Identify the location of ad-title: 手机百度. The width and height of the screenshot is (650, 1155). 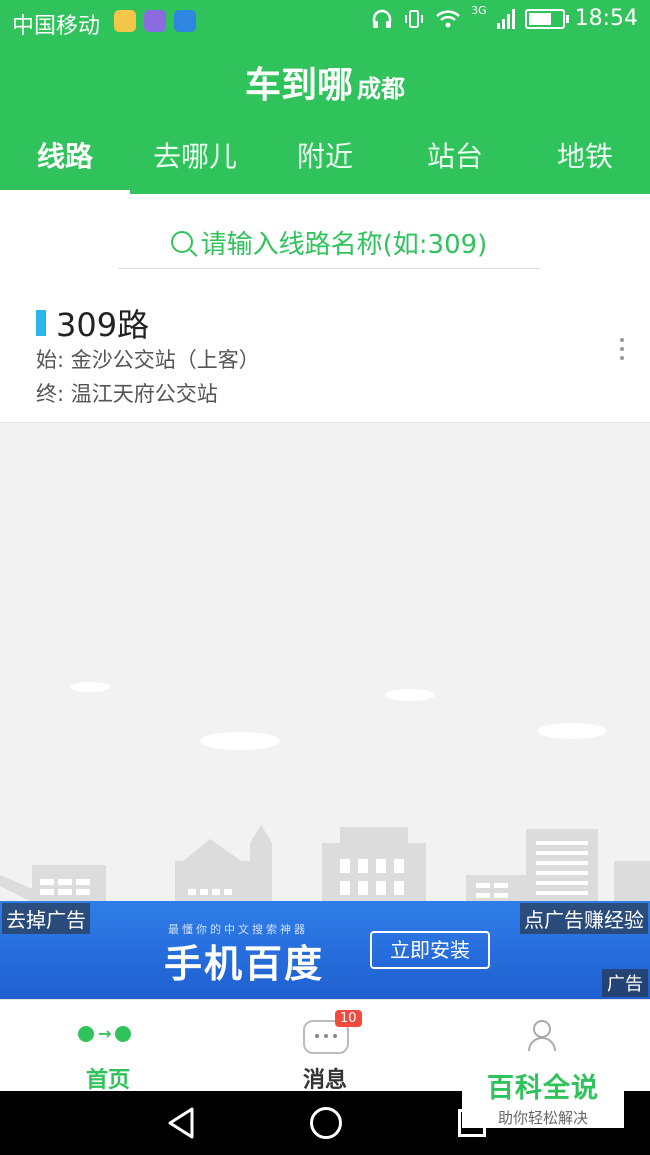
(244, 964).